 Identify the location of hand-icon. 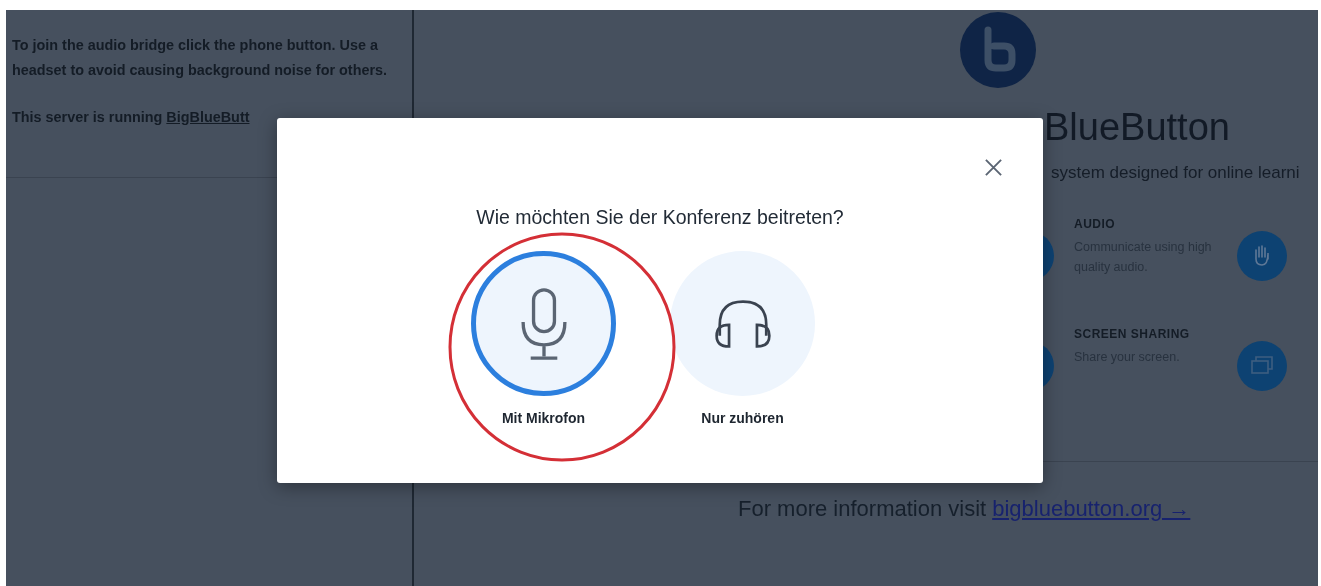
(1262, 256).